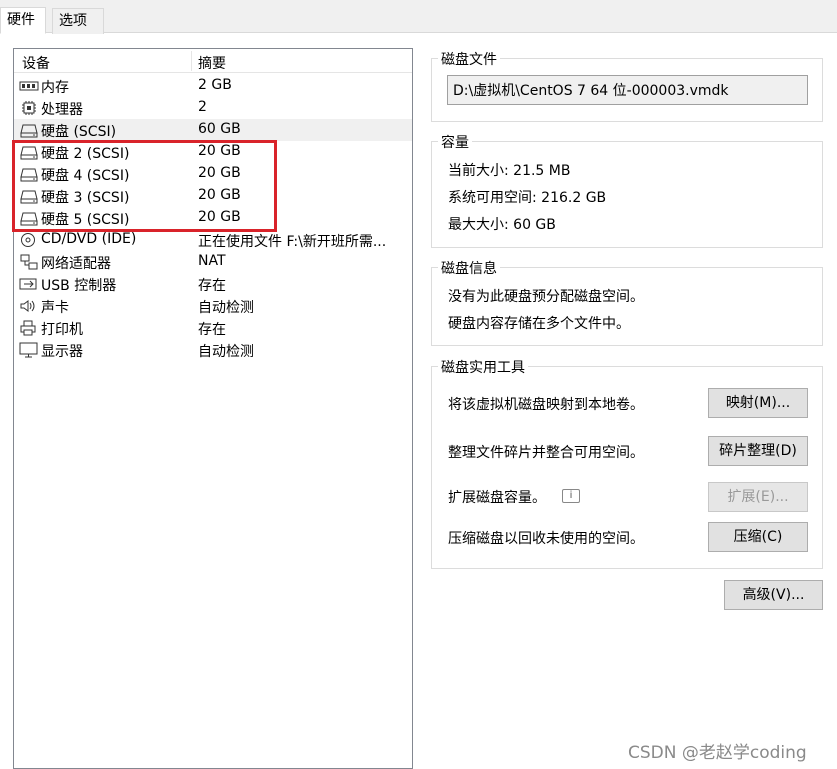 The image size is (837, 769). Describe the element at coordinates (29, 86) in the screenshot. I see `memory-icon` at that location.